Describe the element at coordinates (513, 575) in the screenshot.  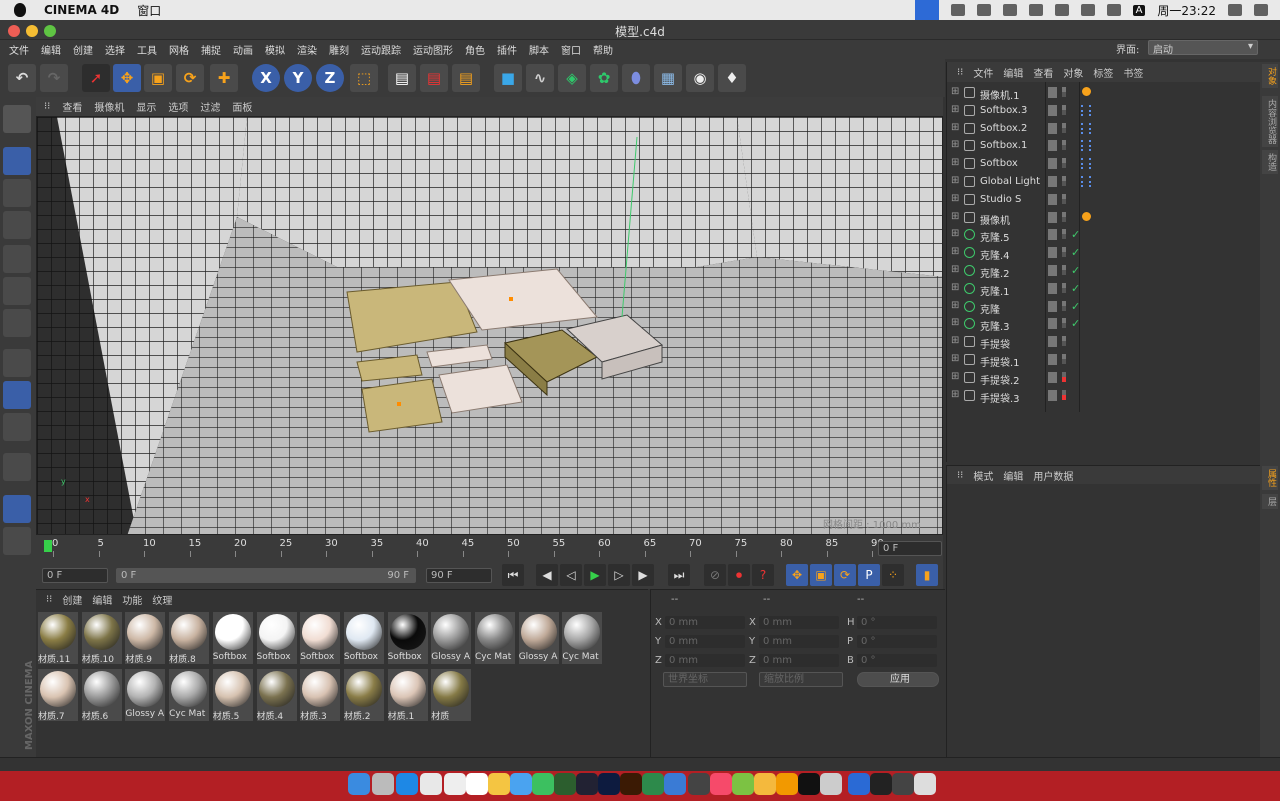
I see `go-to-start-icon: ⏮` at that location.